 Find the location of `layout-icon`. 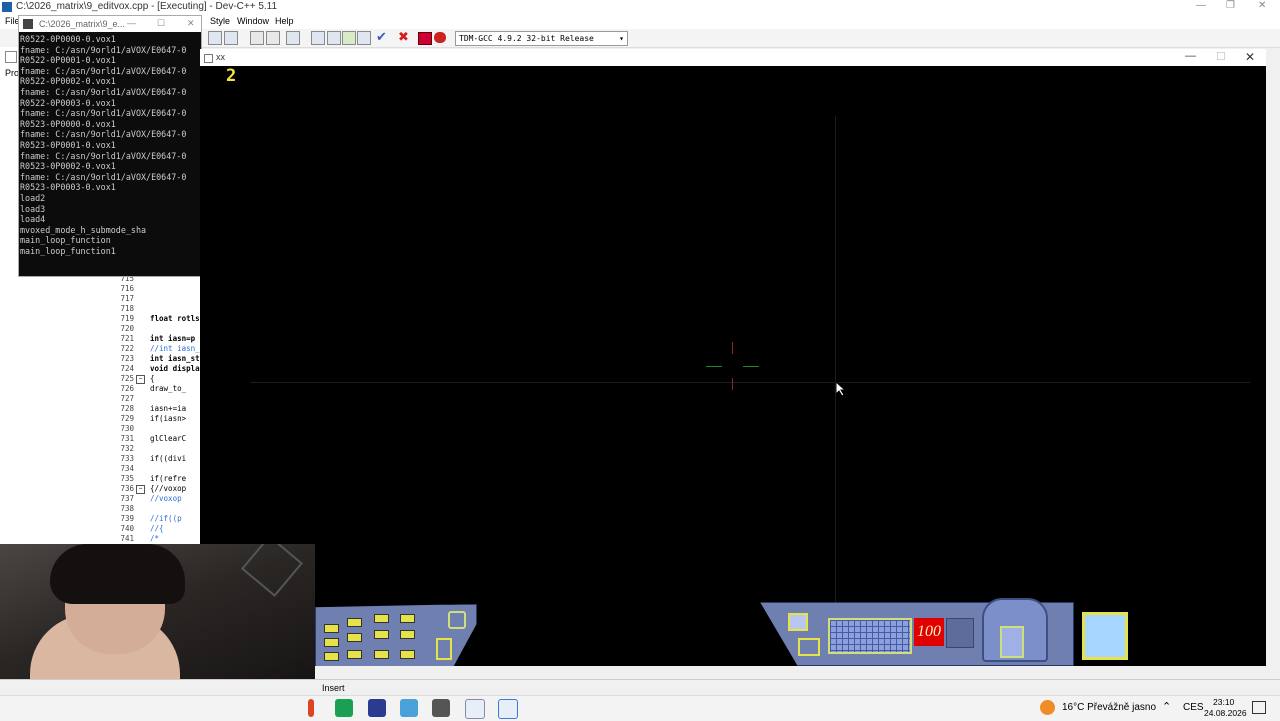

layout-icon is located at coordinates (364, 38).